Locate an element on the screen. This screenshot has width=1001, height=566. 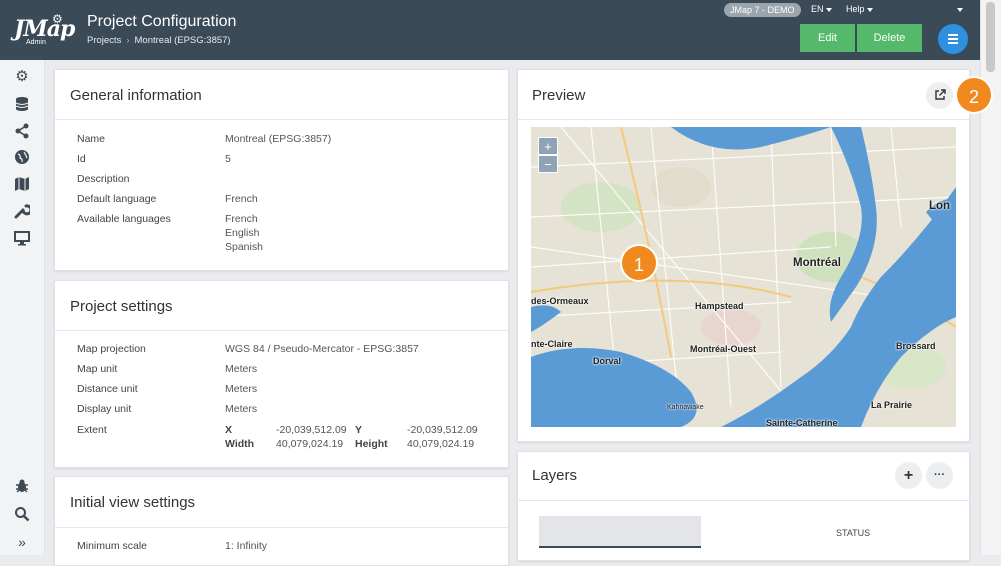
sidebar: ⚙ » is located at coordinates (22, 307).